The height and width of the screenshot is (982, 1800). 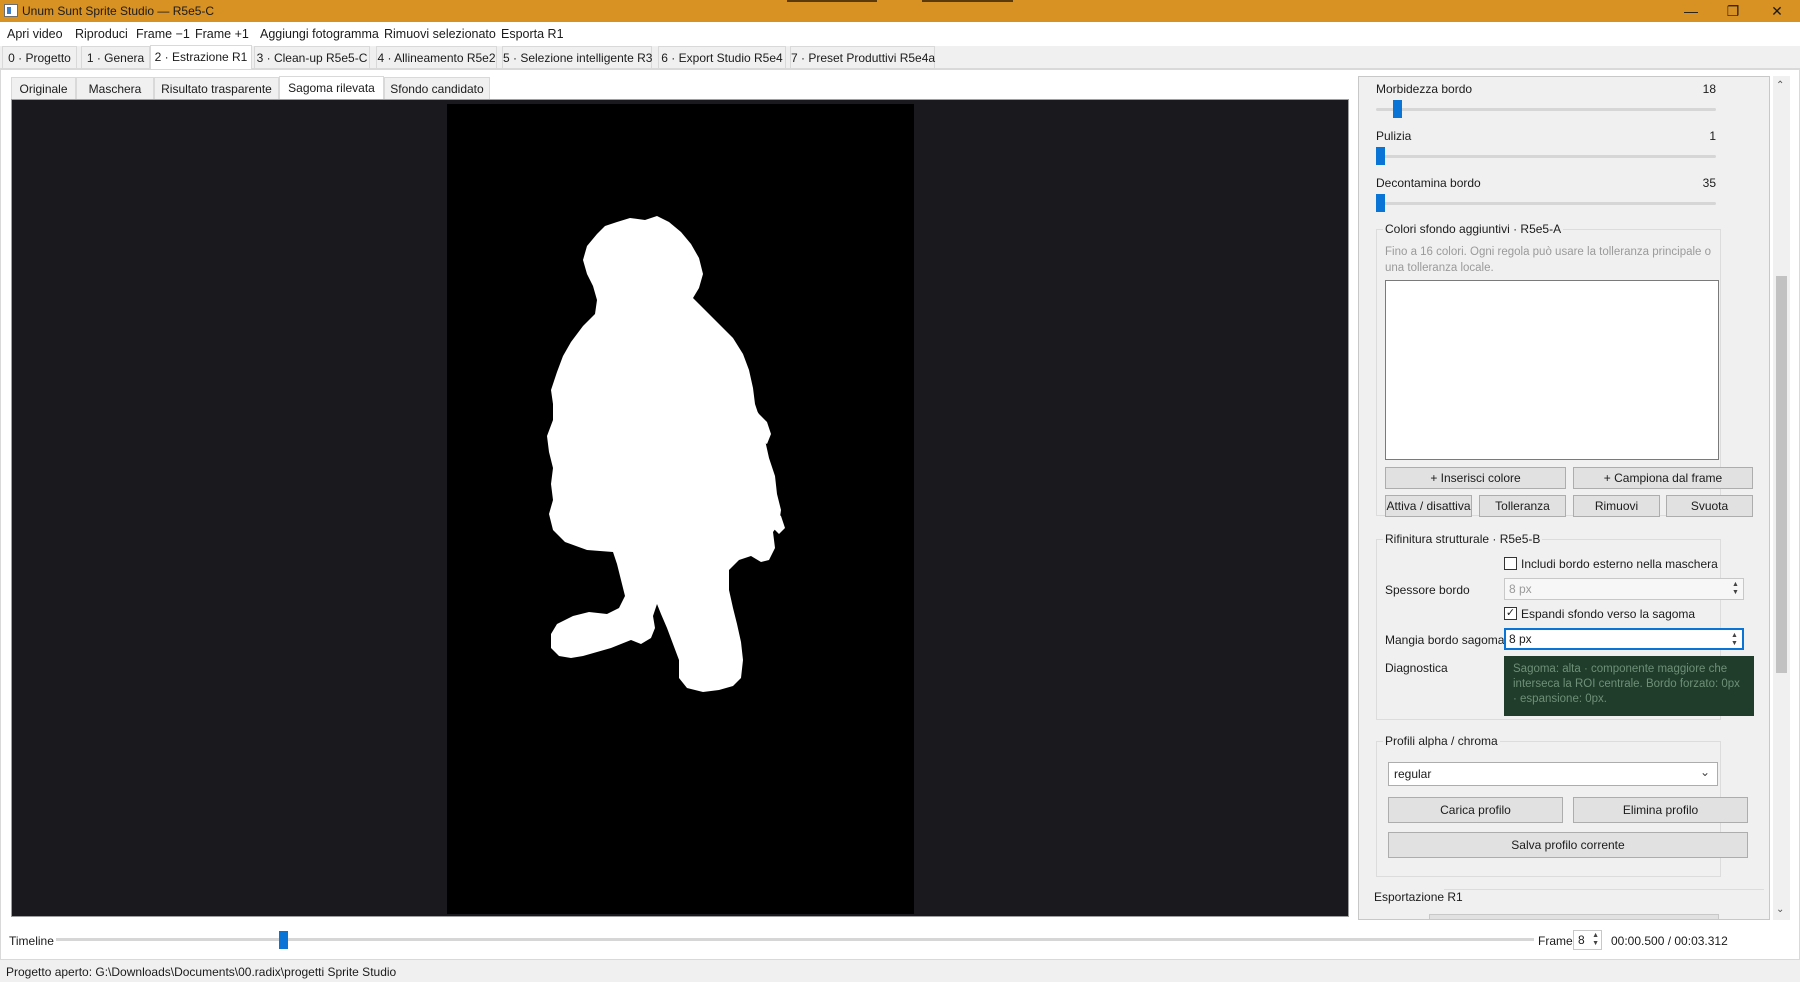 What do you see at coordinates (284, 940) in the screenshot?
I see `timeline-handle` at bounding box center [284, 940].